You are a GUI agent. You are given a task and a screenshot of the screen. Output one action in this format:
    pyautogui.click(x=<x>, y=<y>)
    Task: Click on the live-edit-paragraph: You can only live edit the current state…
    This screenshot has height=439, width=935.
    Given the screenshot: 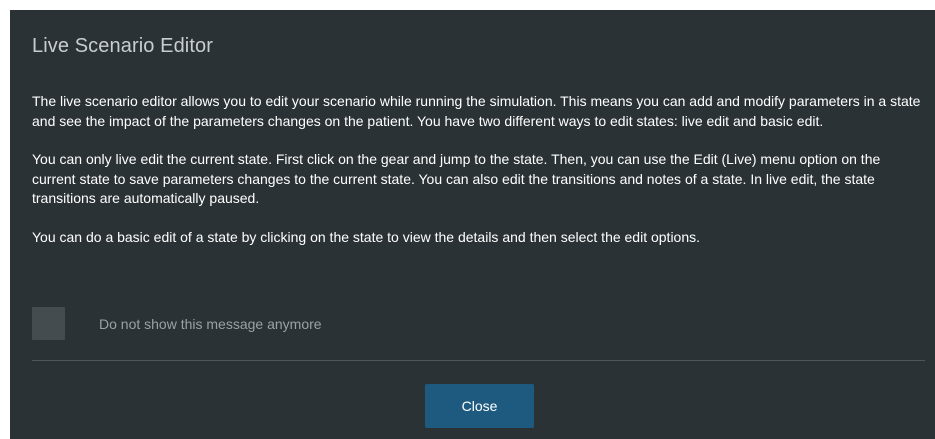 What is the action you would take?
    pyautogui.click(x=456, y=178)
    